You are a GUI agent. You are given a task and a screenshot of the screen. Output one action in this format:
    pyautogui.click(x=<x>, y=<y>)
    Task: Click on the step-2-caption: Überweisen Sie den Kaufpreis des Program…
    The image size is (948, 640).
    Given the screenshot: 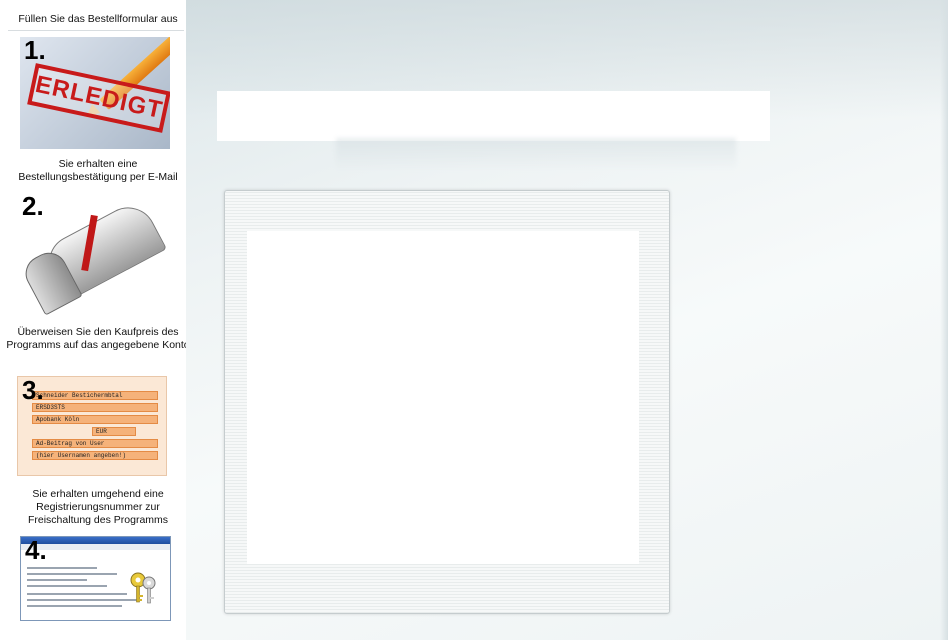 What is the action you would take?
    pyautogui.click(x=98, y=338)
    